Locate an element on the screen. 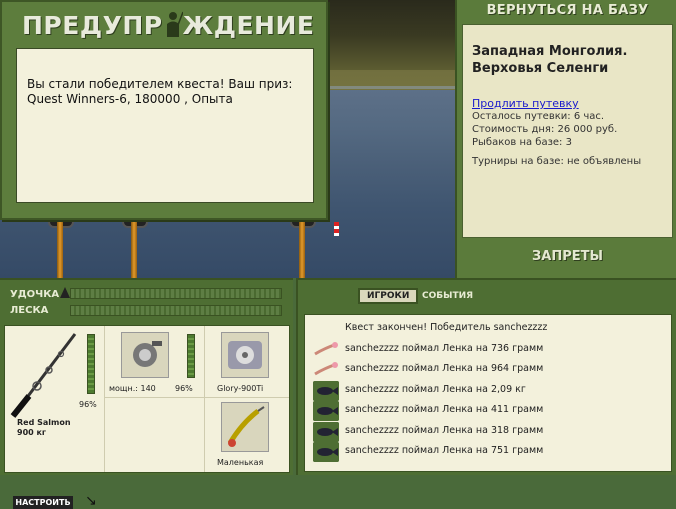 The width and height of the screenshot is (676, 509). line-spool-icon is located at coordinates (245, 355).